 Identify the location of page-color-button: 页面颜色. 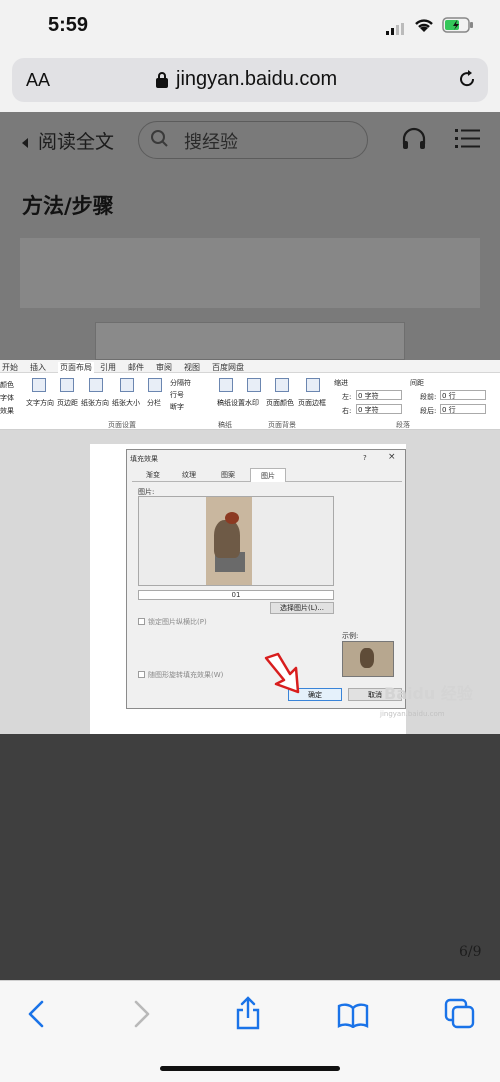
(280, 403).